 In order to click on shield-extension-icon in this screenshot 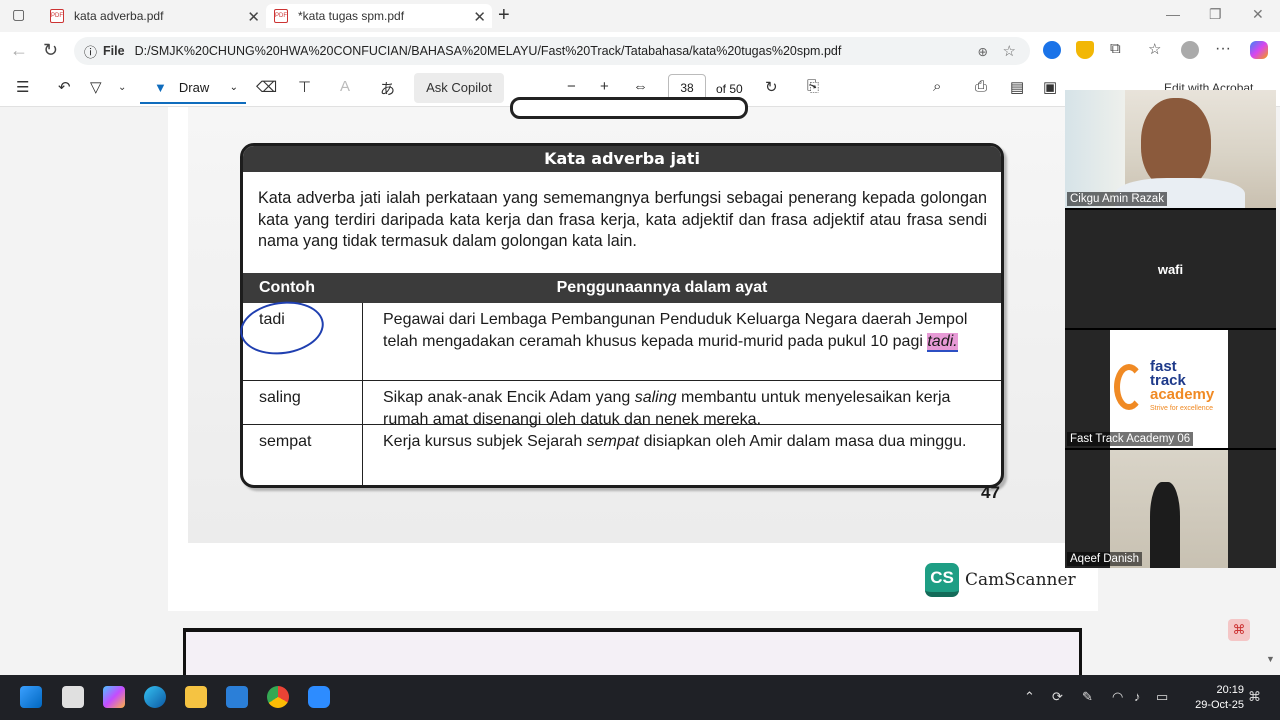, I will do `click(1085, 50)`.